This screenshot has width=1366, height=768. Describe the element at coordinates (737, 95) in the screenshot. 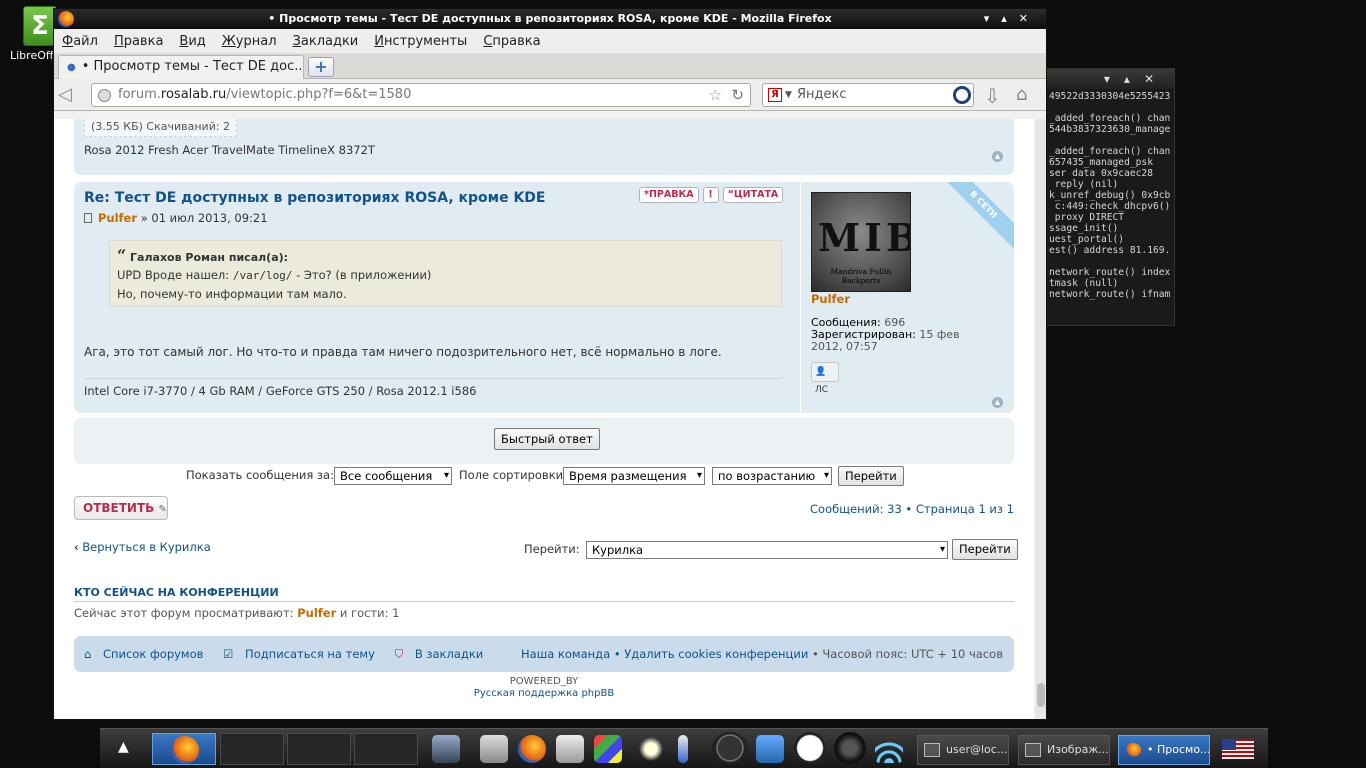

I see `reload-icon: ↻` at that location.